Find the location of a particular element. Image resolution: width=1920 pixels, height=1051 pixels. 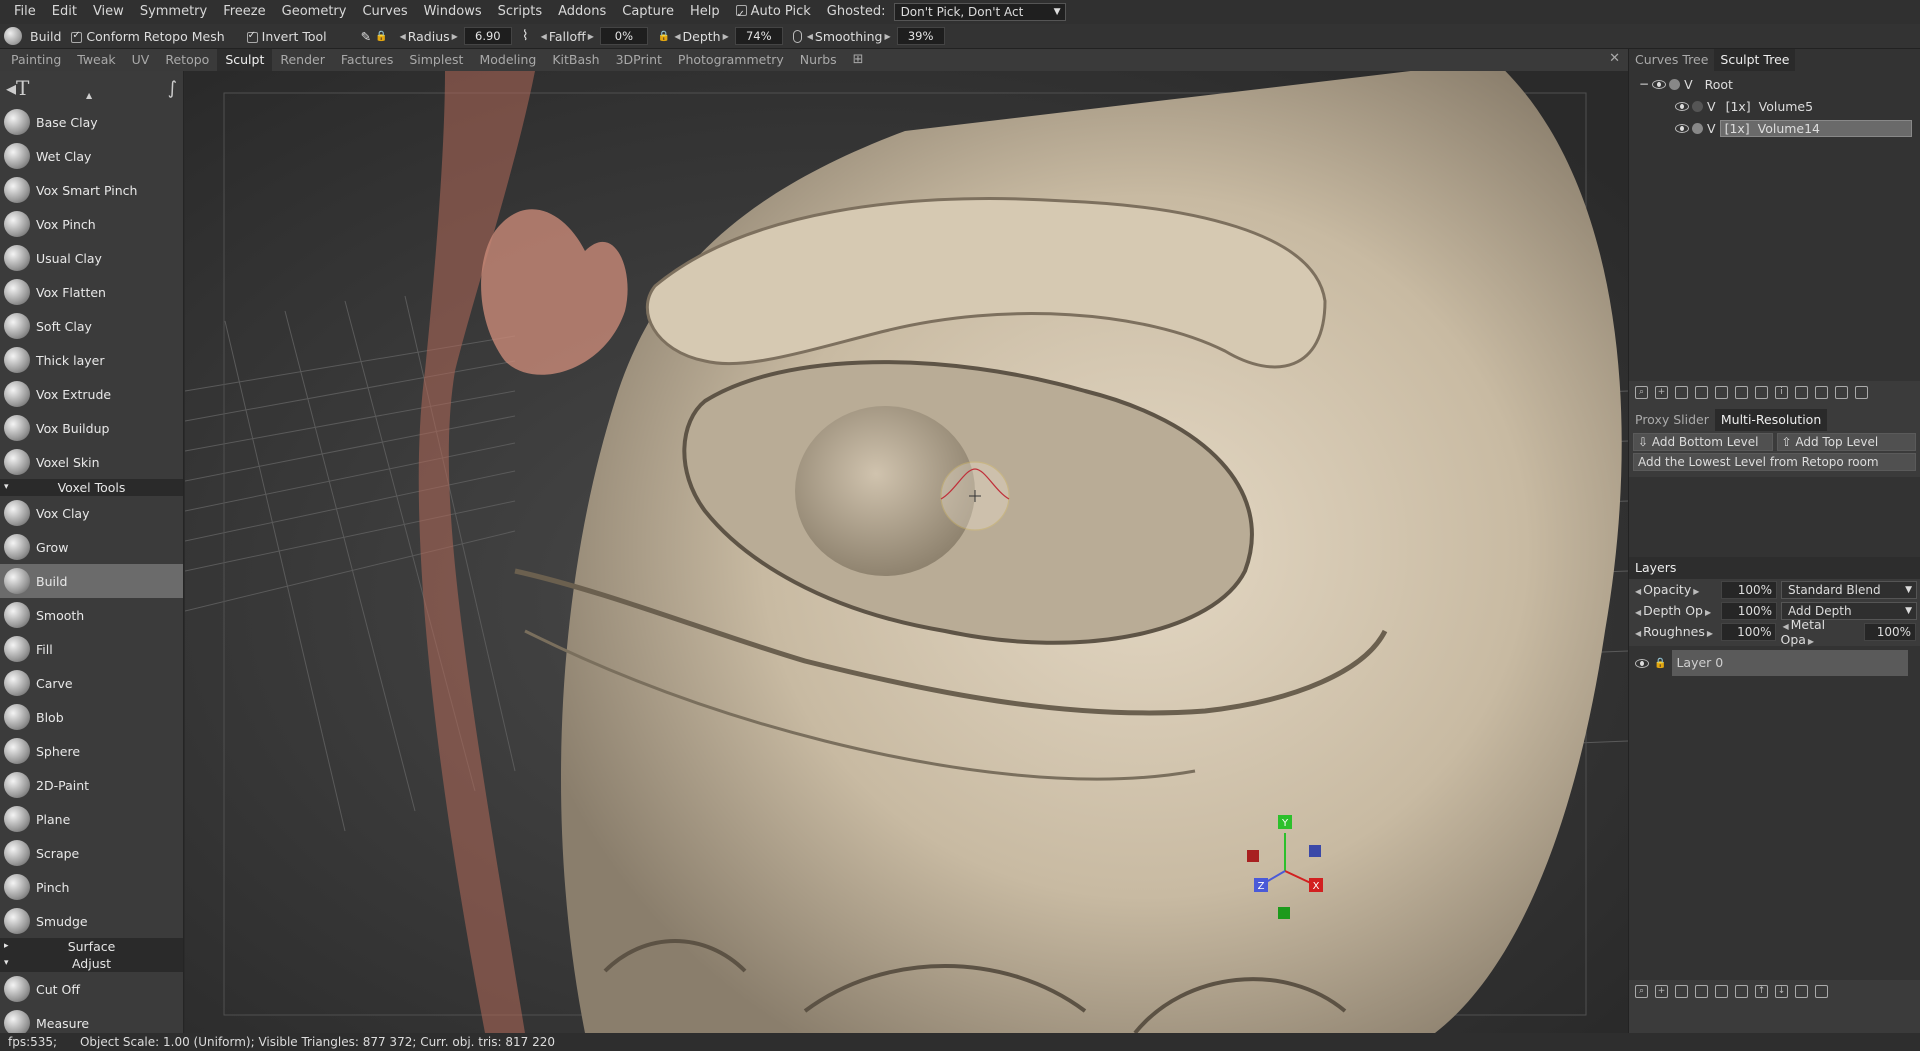

menu-edit: Edit is located at coordinates (64, 12).